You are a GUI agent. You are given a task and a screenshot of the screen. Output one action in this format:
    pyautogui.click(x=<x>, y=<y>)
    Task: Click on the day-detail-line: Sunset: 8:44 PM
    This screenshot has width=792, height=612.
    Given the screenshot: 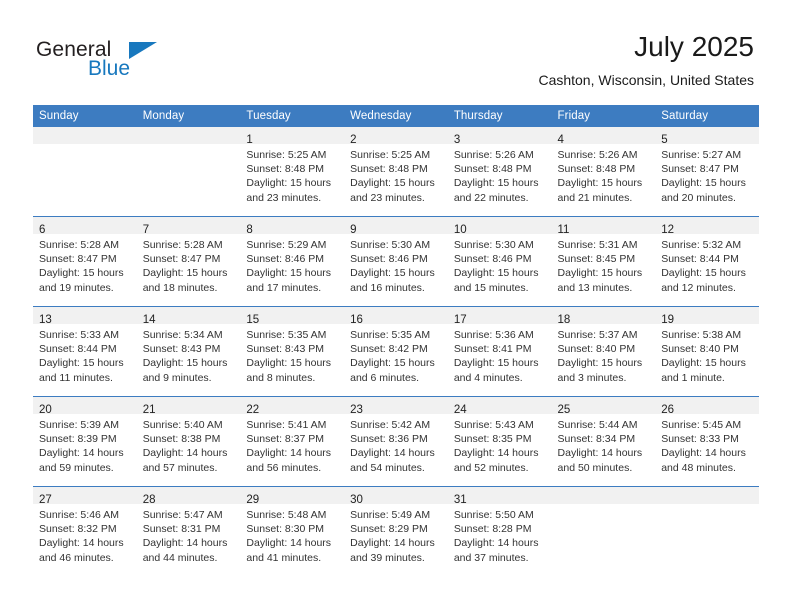 What is the action you would take?
    pyautogui.click(x=700, y=259)
    